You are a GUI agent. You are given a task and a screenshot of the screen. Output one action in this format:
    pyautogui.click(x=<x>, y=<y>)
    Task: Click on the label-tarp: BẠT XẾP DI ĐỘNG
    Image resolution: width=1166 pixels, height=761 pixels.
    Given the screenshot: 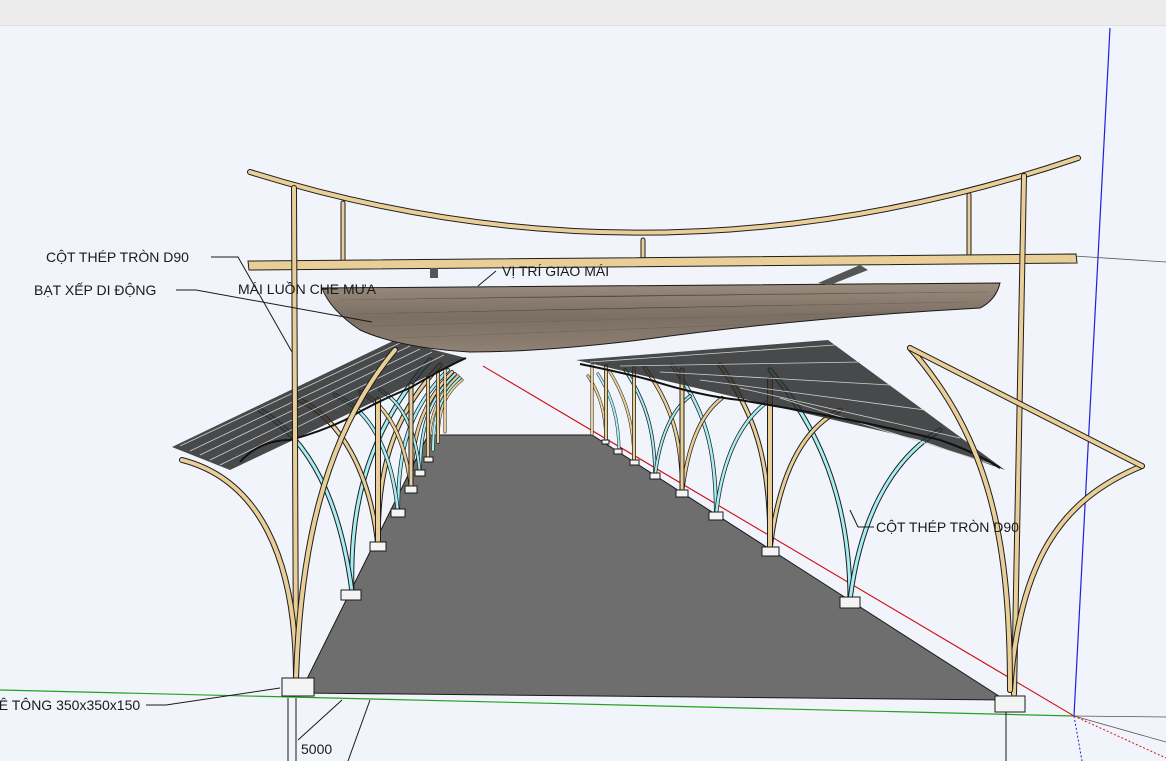 What is the action you would take?
    pyautogui.click(x=95, y=290)
    